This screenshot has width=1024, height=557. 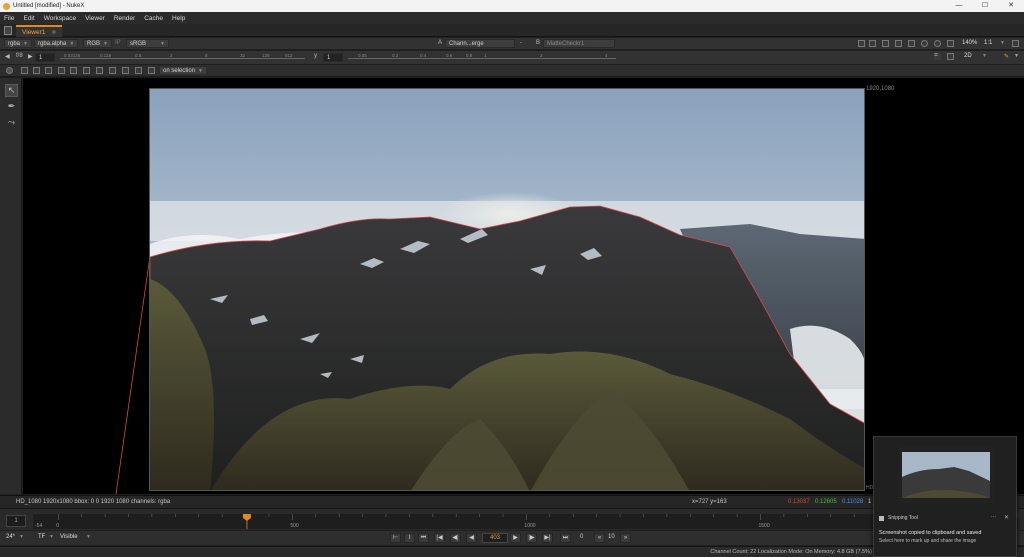 I want to click on current-frame-field: 403, so click(x=495, y=538).